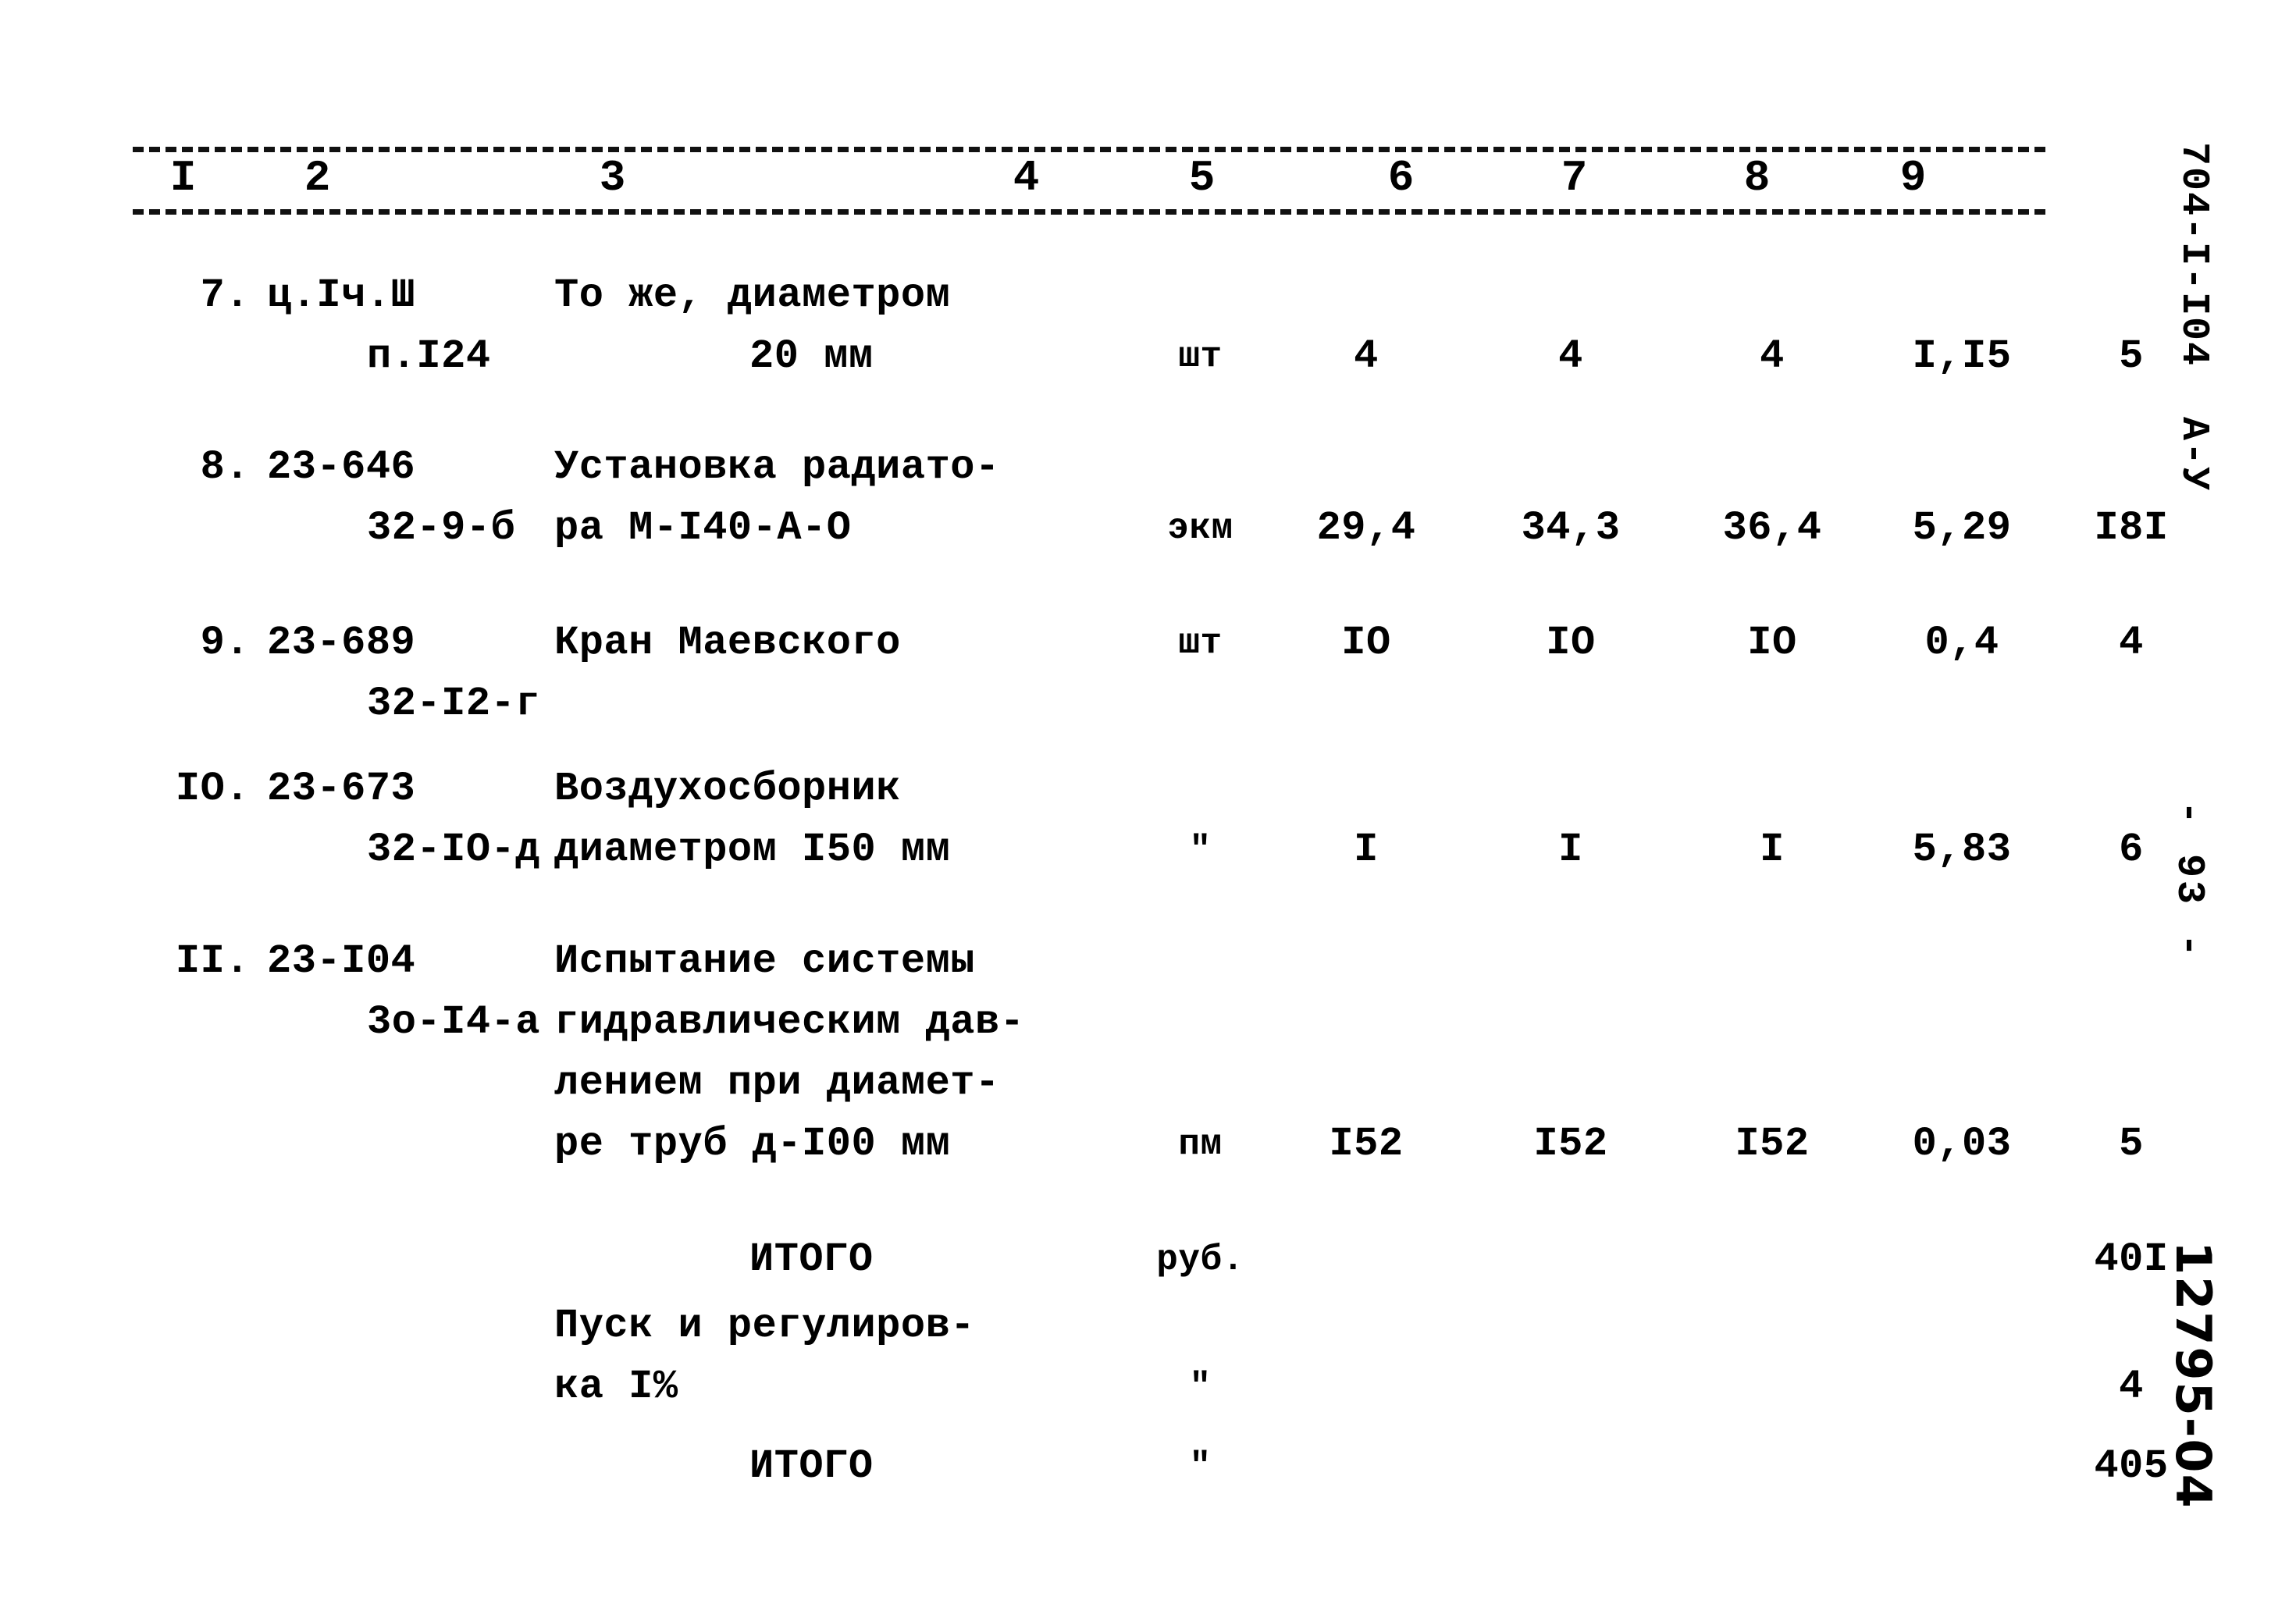 The width and height of the screenshot is (2296, 1622). I want to click on column-header-8: 8, so click(1758, 178).